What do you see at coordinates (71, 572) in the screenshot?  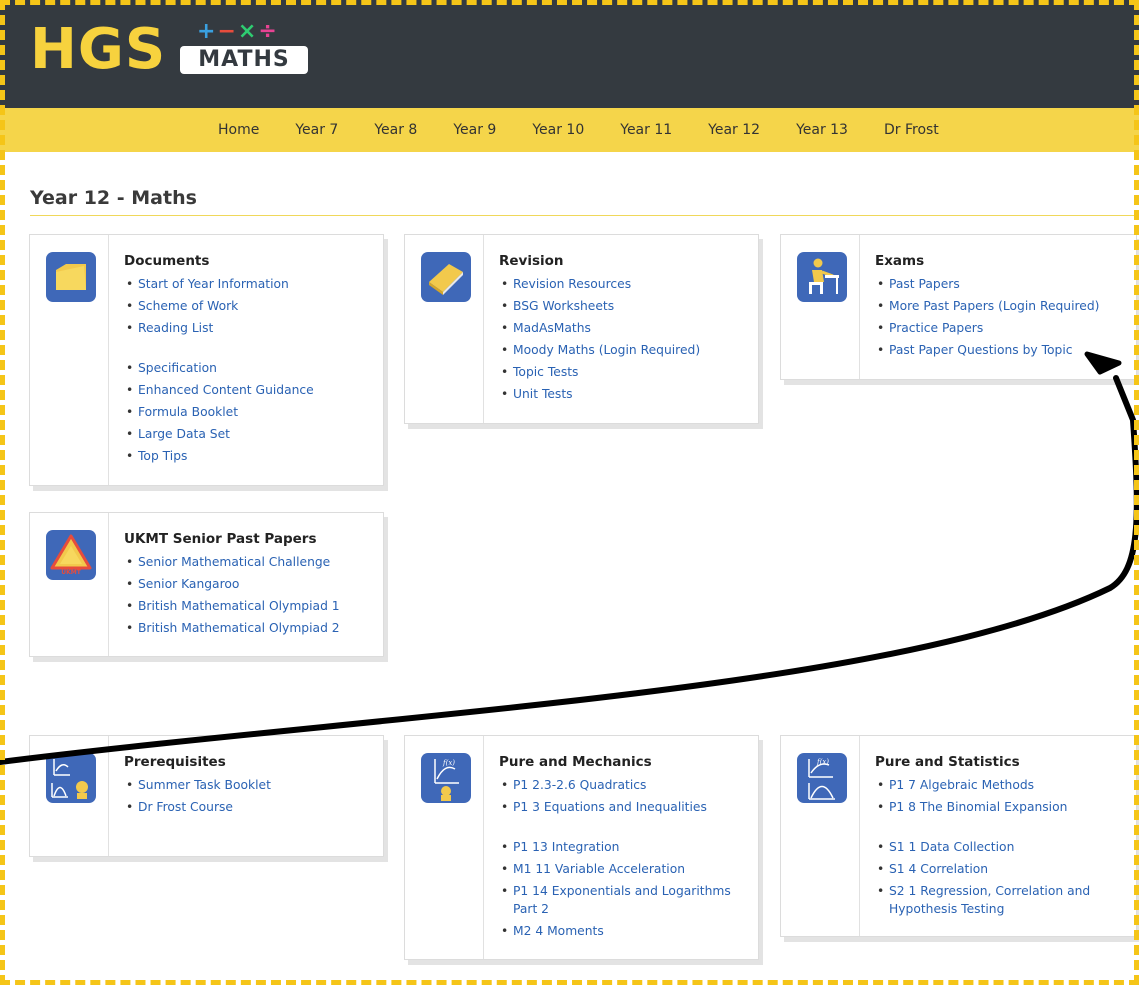 I see `svg-text: UKMT` at bounding box center [71, 572].